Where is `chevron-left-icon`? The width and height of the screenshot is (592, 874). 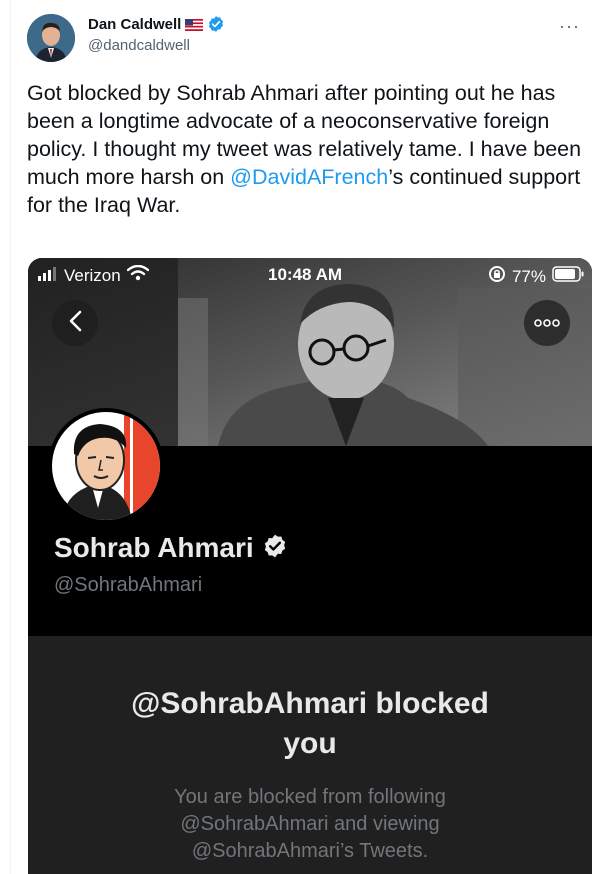 chevron-left-icon is located at coordinates (75, 323).